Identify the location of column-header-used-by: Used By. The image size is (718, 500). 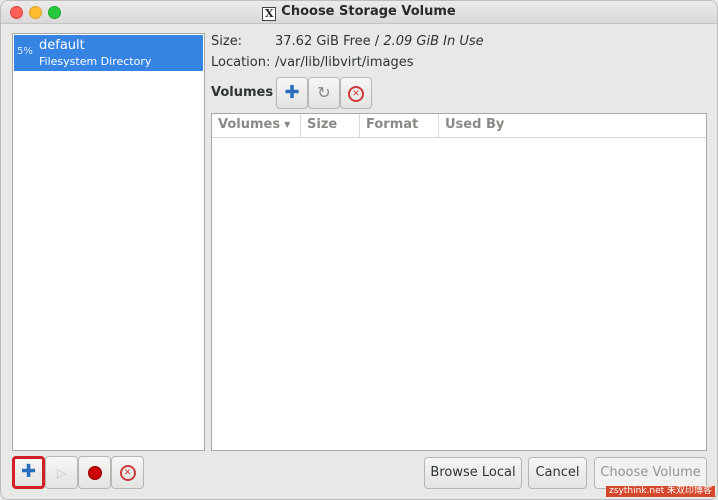
(572, 125).